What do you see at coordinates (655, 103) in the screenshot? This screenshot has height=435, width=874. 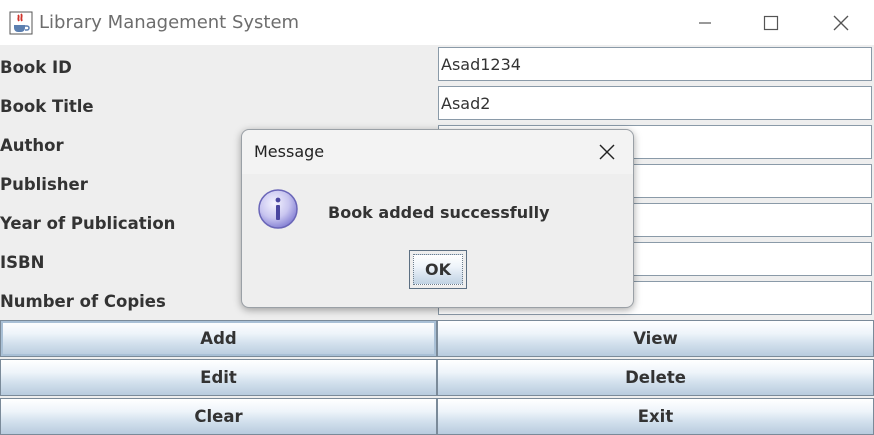 I see `book-title-field` at bounding box center [655, 103].